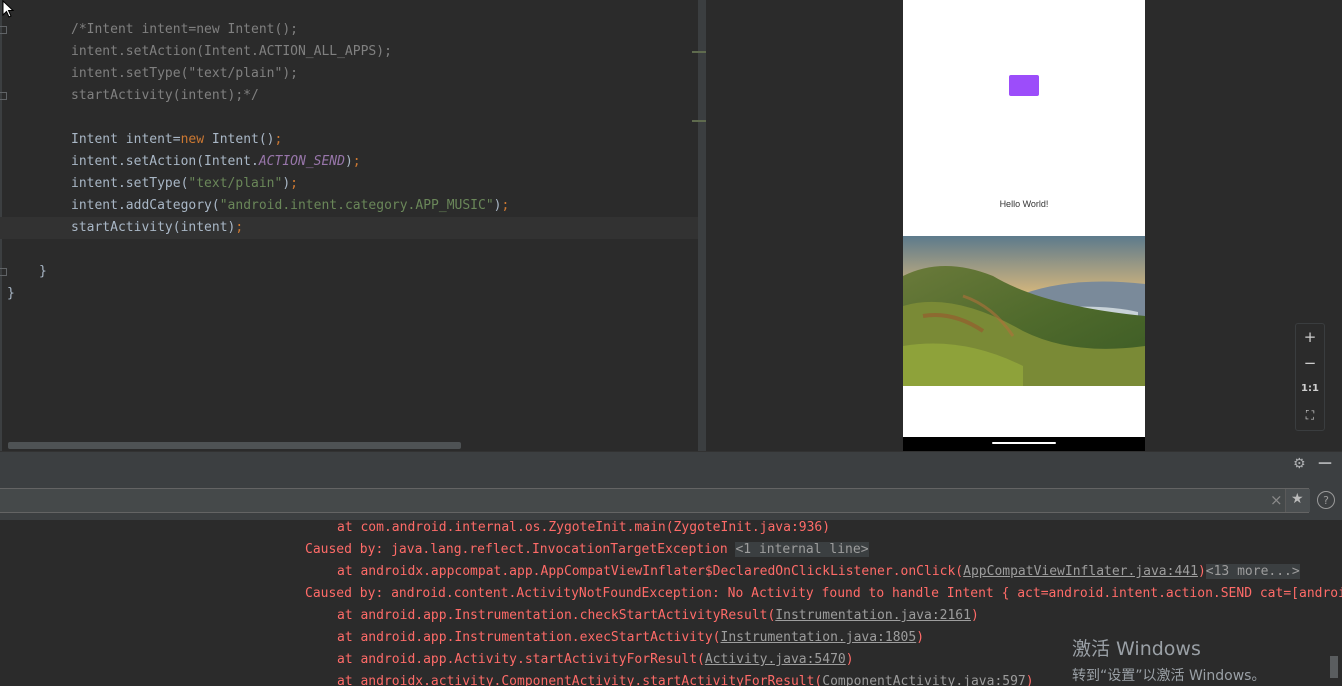 Image resolution: width=1342 pixels, height=686 pixels. What do you see at coordinates (775, 659) in the screenshot?
I see `source-link: Activity.java:5470` at bounding box center [775, 659].